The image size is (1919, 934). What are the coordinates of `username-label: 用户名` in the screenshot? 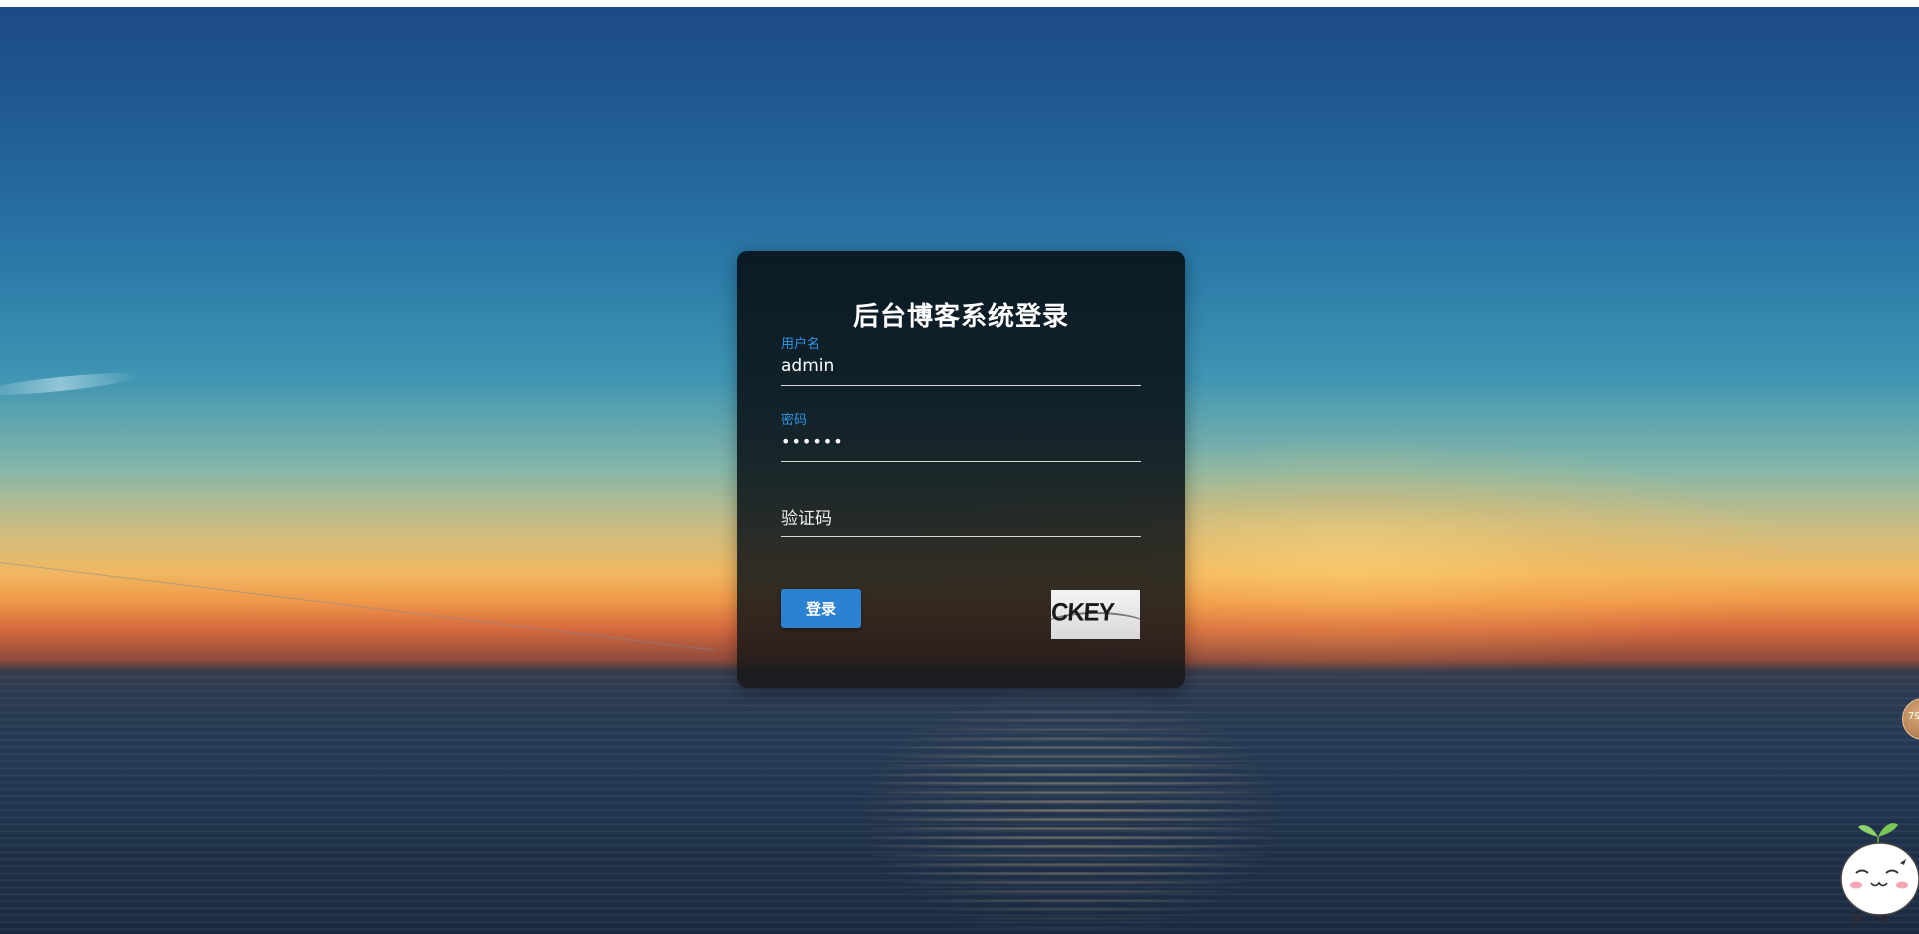 It's located at (801, 344).